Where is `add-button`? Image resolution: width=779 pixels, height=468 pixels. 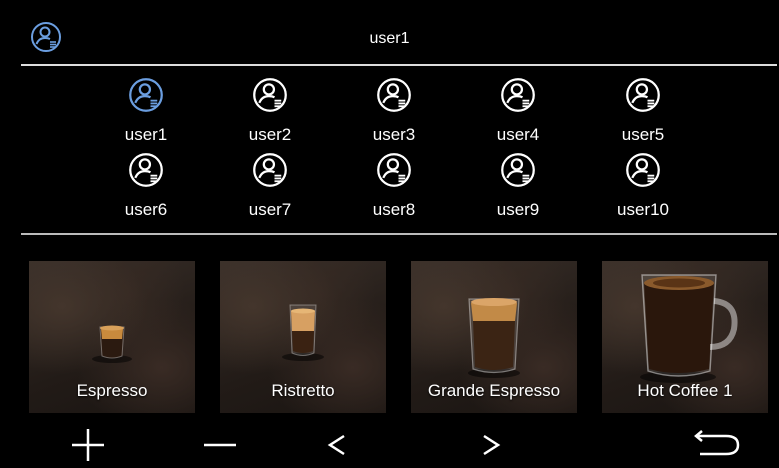 add-button is located at coordinates (88, 442).